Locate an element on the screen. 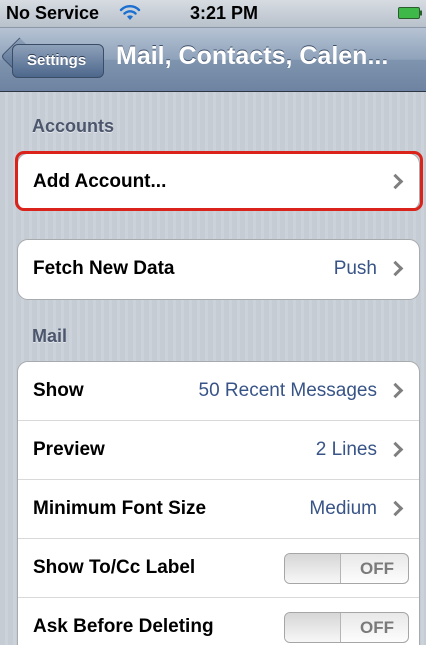  show-row: Show 50 Recent Messages is located at coordinates (218, 391).